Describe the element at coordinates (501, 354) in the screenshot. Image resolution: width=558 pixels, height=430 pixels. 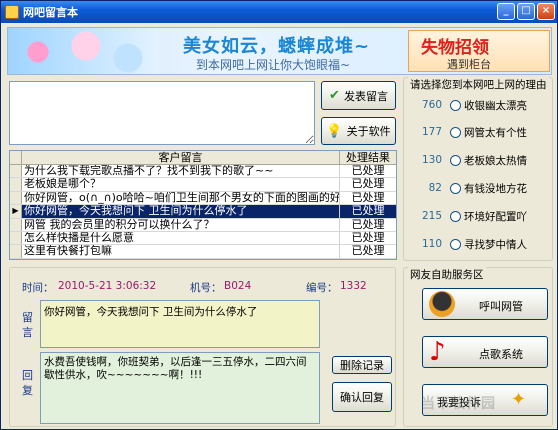
I see `song-request-label: 点歌系统` at that location.